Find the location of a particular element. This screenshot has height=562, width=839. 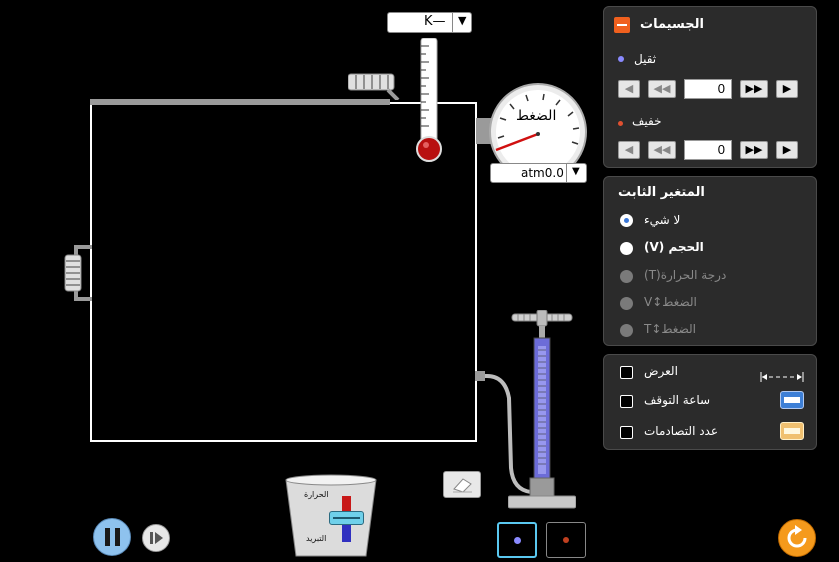

light-remove-many-button: ◀◀ is located at coordinates (662, 150).